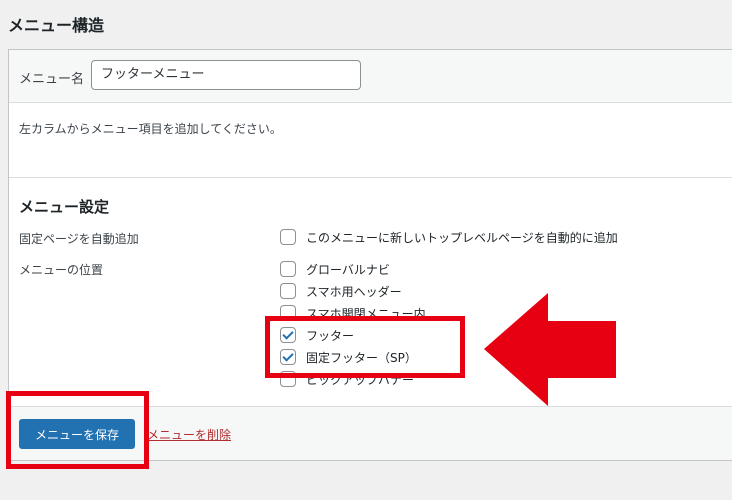 Image resolution: width=732 pixels, height=500 pixels. I want to click on auto-add-option-label: このメニューに新しいトップレベルページを自動的に追加, so click(462, 237).